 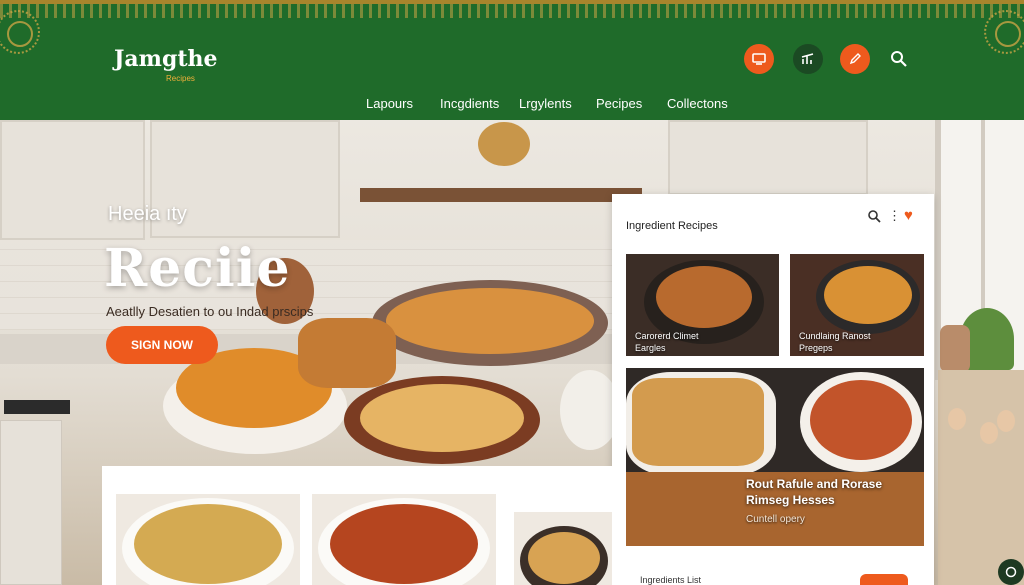 I want to click on kitchen-drawers, so click(x=31, y=502).